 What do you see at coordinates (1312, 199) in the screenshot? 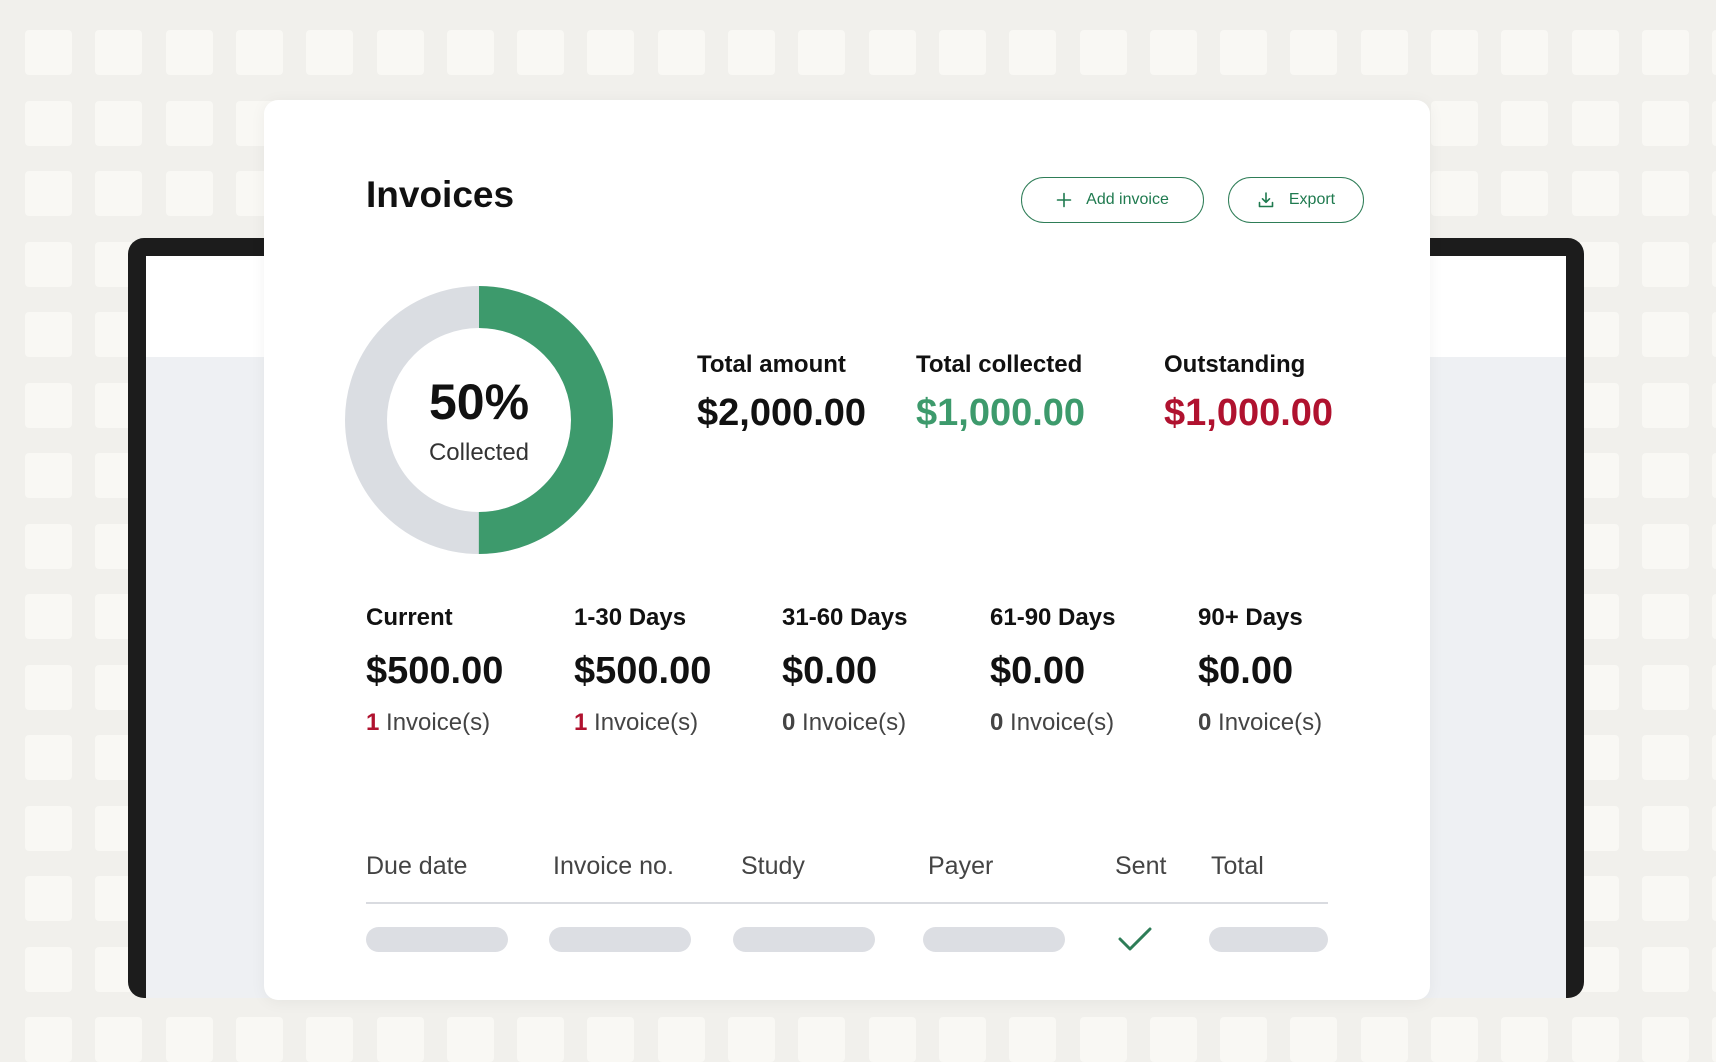
I see `export-label: Export` at bounding box center [1312, 199].